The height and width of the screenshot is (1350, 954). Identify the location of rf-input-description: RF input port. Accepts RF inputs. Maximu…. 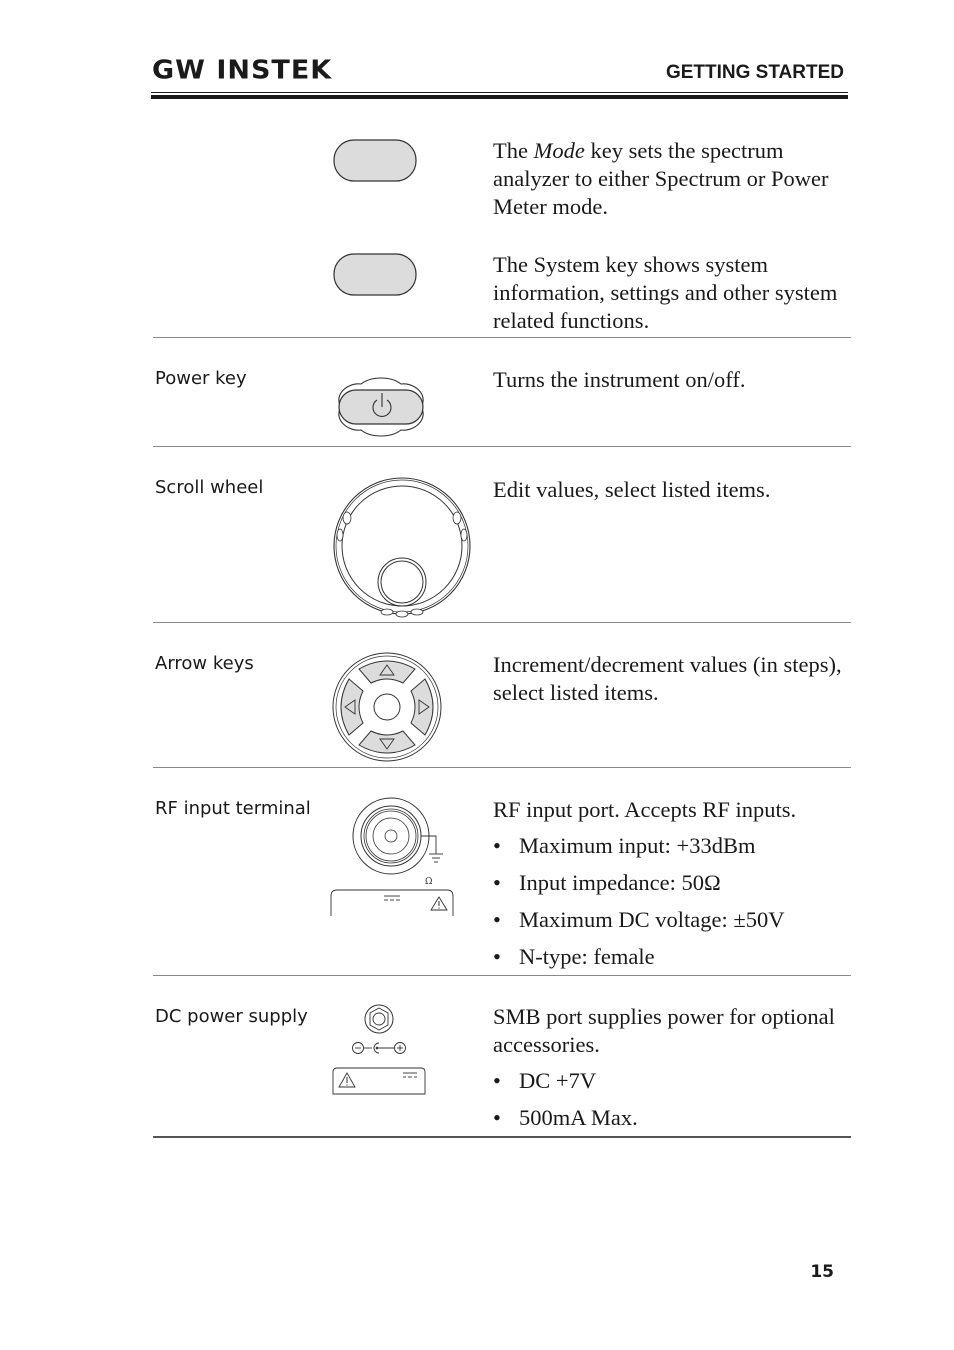
(668, 888).